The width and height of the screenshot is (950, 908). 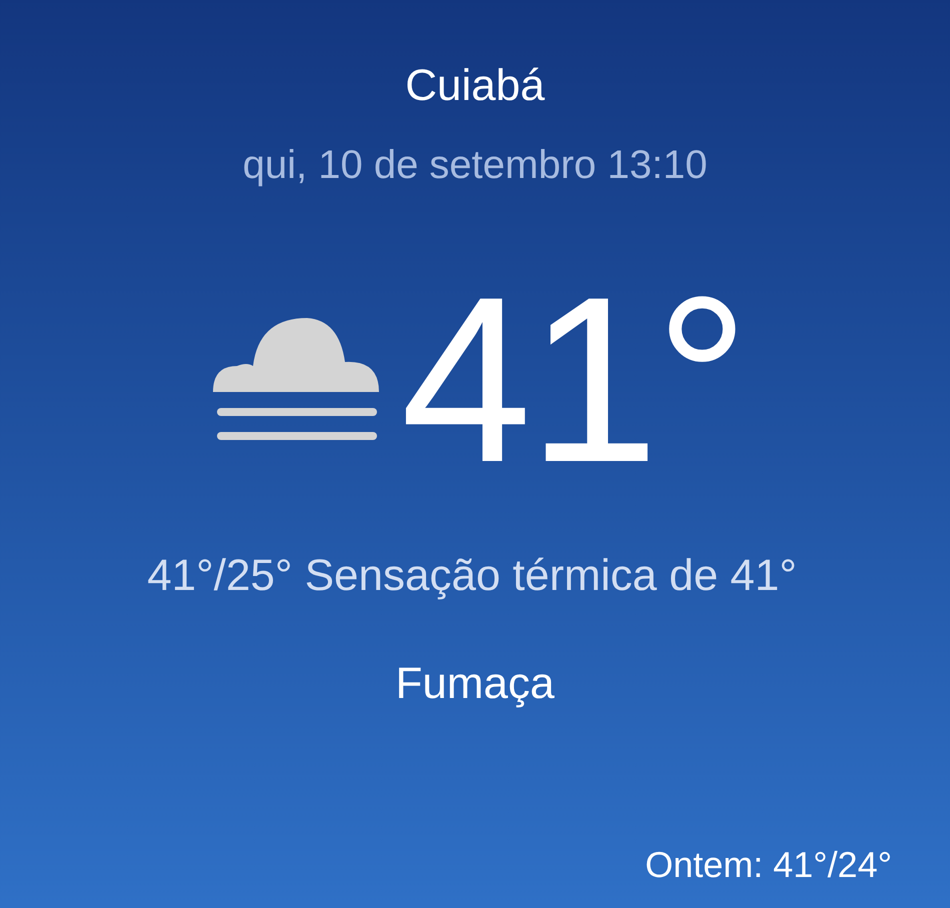 I want to click on temperature-range: 41°/25° Sensação térmica de 41°, so click(x=472, y=576).